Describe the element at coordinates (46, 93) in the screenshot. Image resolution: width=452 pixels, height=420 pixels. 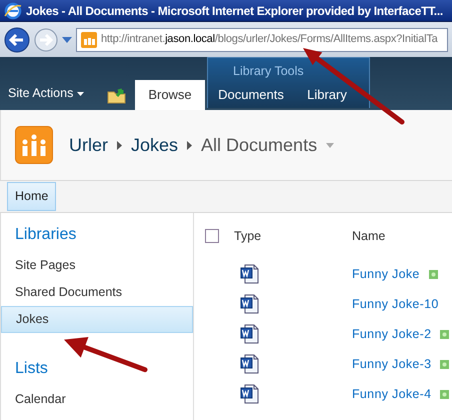
I see `site-actions-menu: Site Actions` at that location.